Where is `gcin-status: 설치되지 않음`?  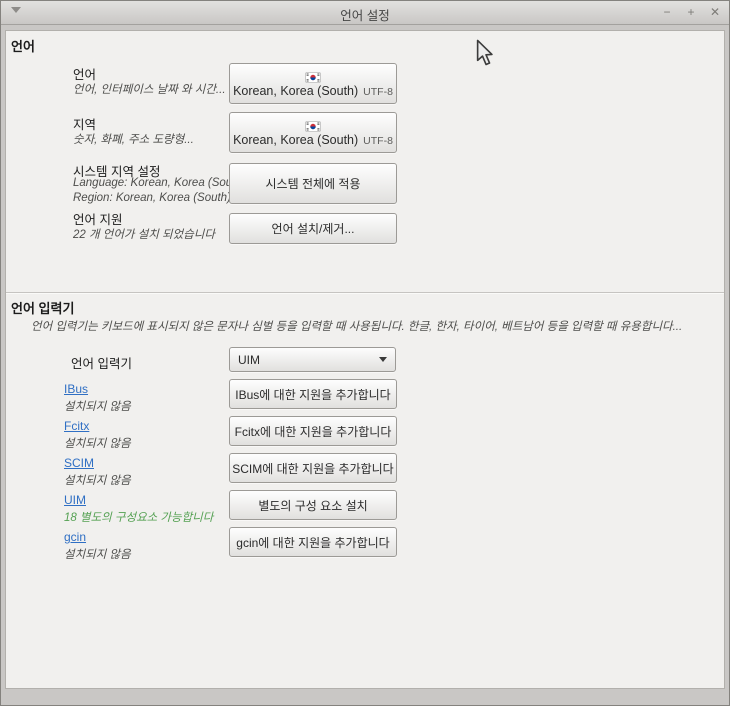
gcin-status: 설치되지 않음 is located at coordinates (97, 555).